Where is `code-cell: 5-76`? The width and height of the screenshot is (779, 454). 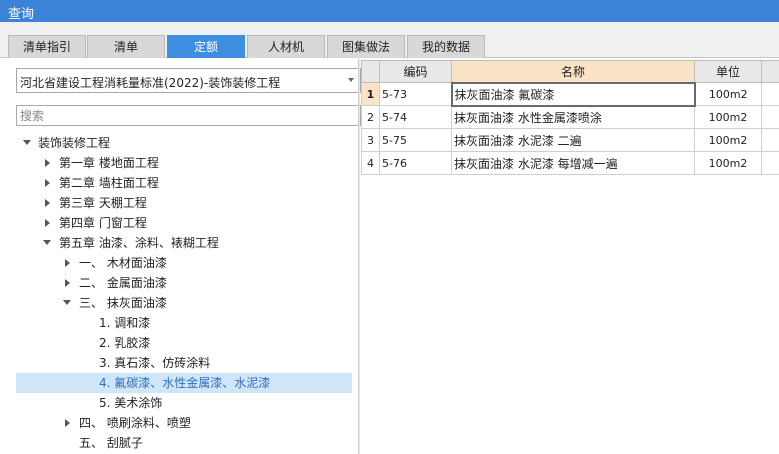
code-cell: 5-76 is located at coordinates (415, 163).